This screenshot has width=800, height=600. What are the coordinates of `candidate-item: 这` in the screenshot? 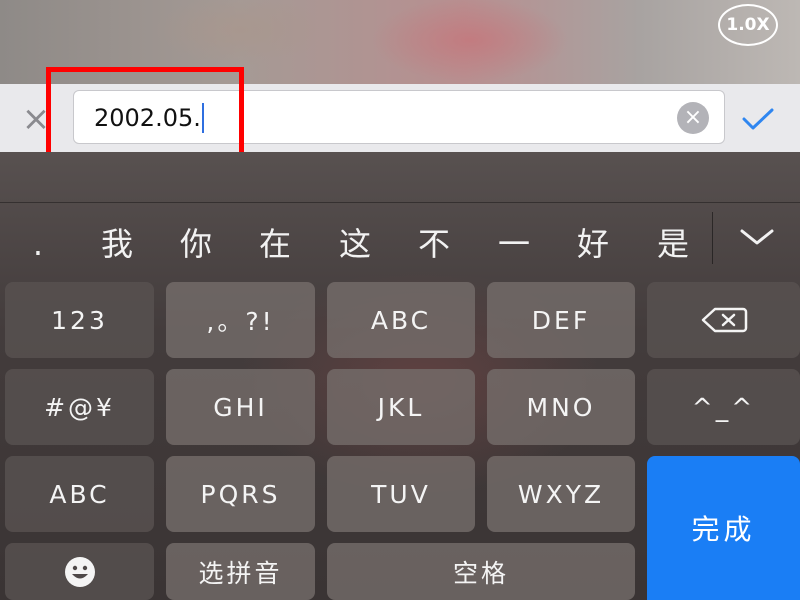 It's located at (355, 244).